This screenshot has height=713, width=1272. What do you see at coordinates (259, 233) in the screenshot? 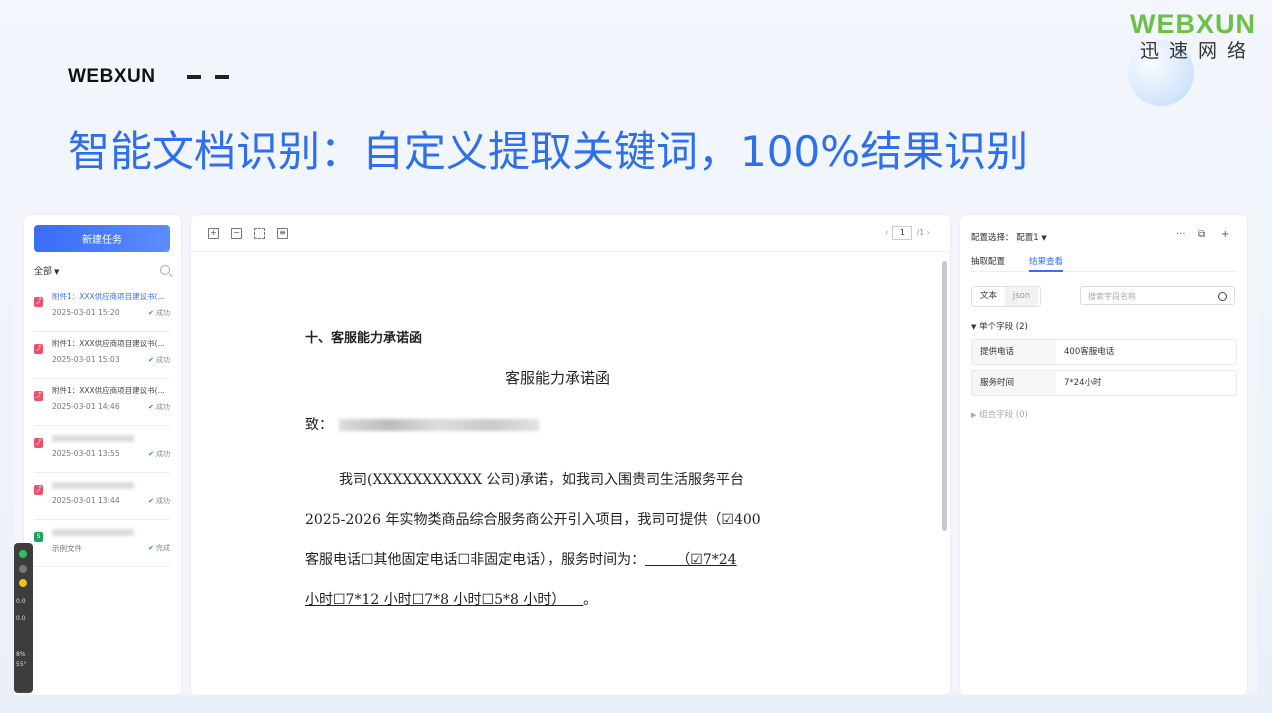
I see `fit-page-icon` at bounding box center [259, 233].